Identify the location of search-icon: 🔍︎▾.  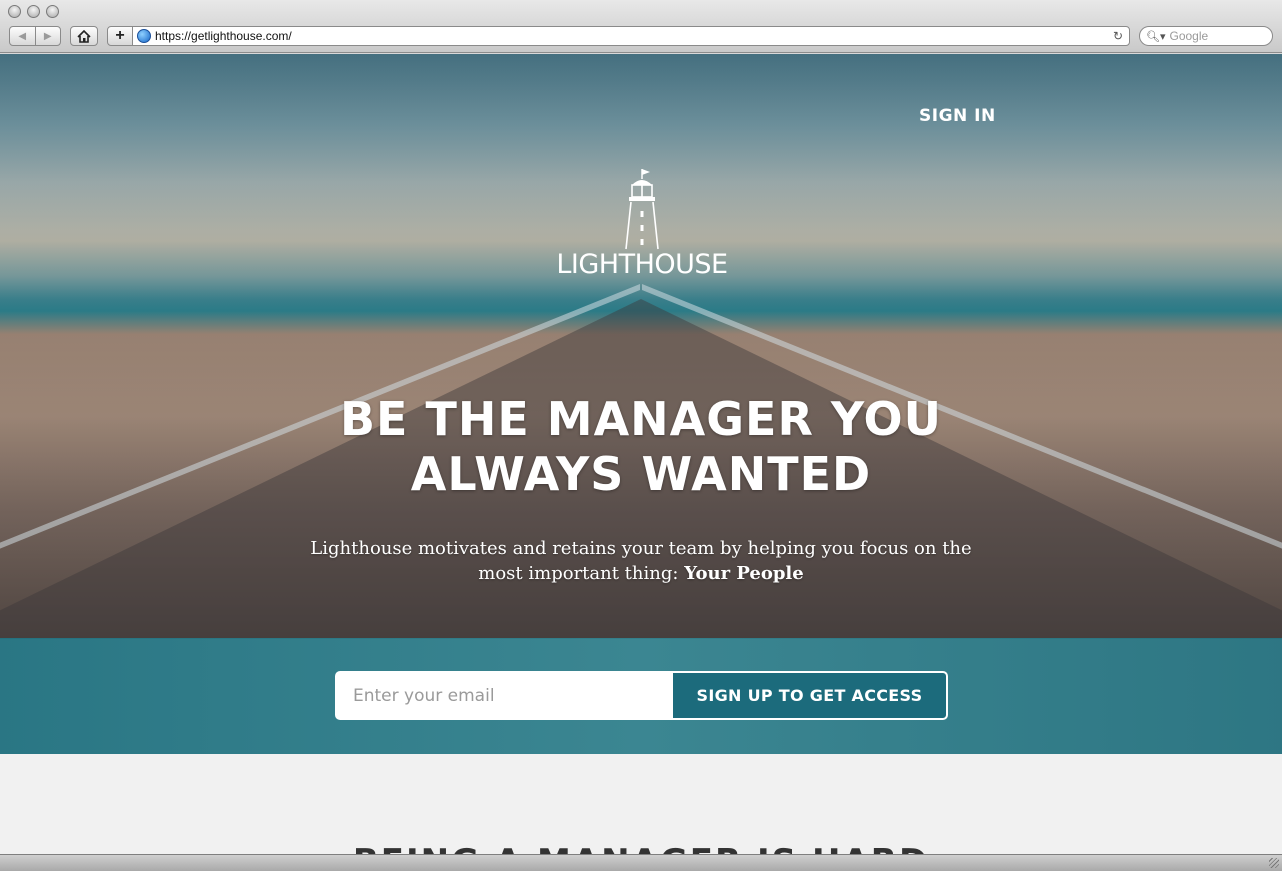
(1156, 36).